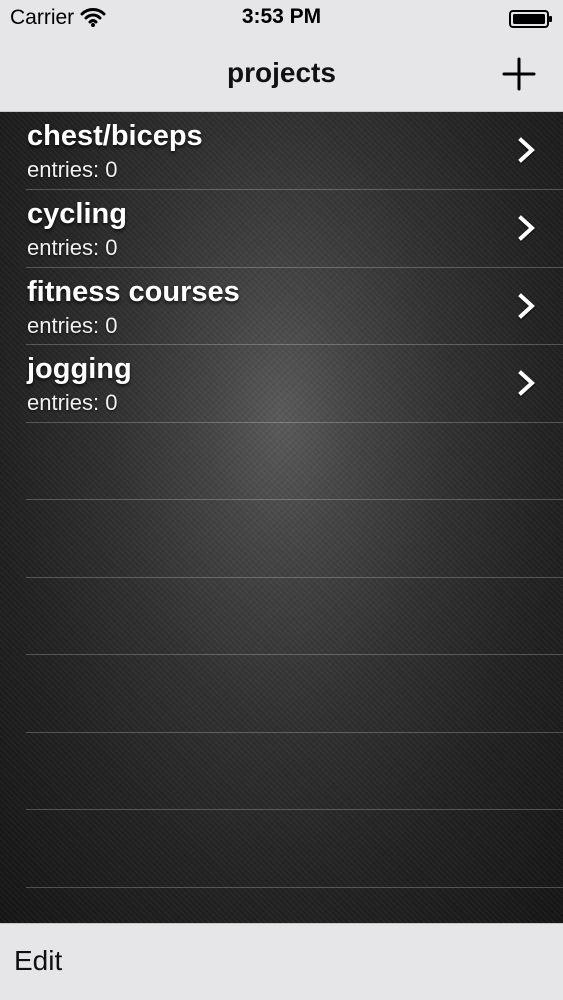  I want to click on navigation-bar: projects, so click(281, 76).